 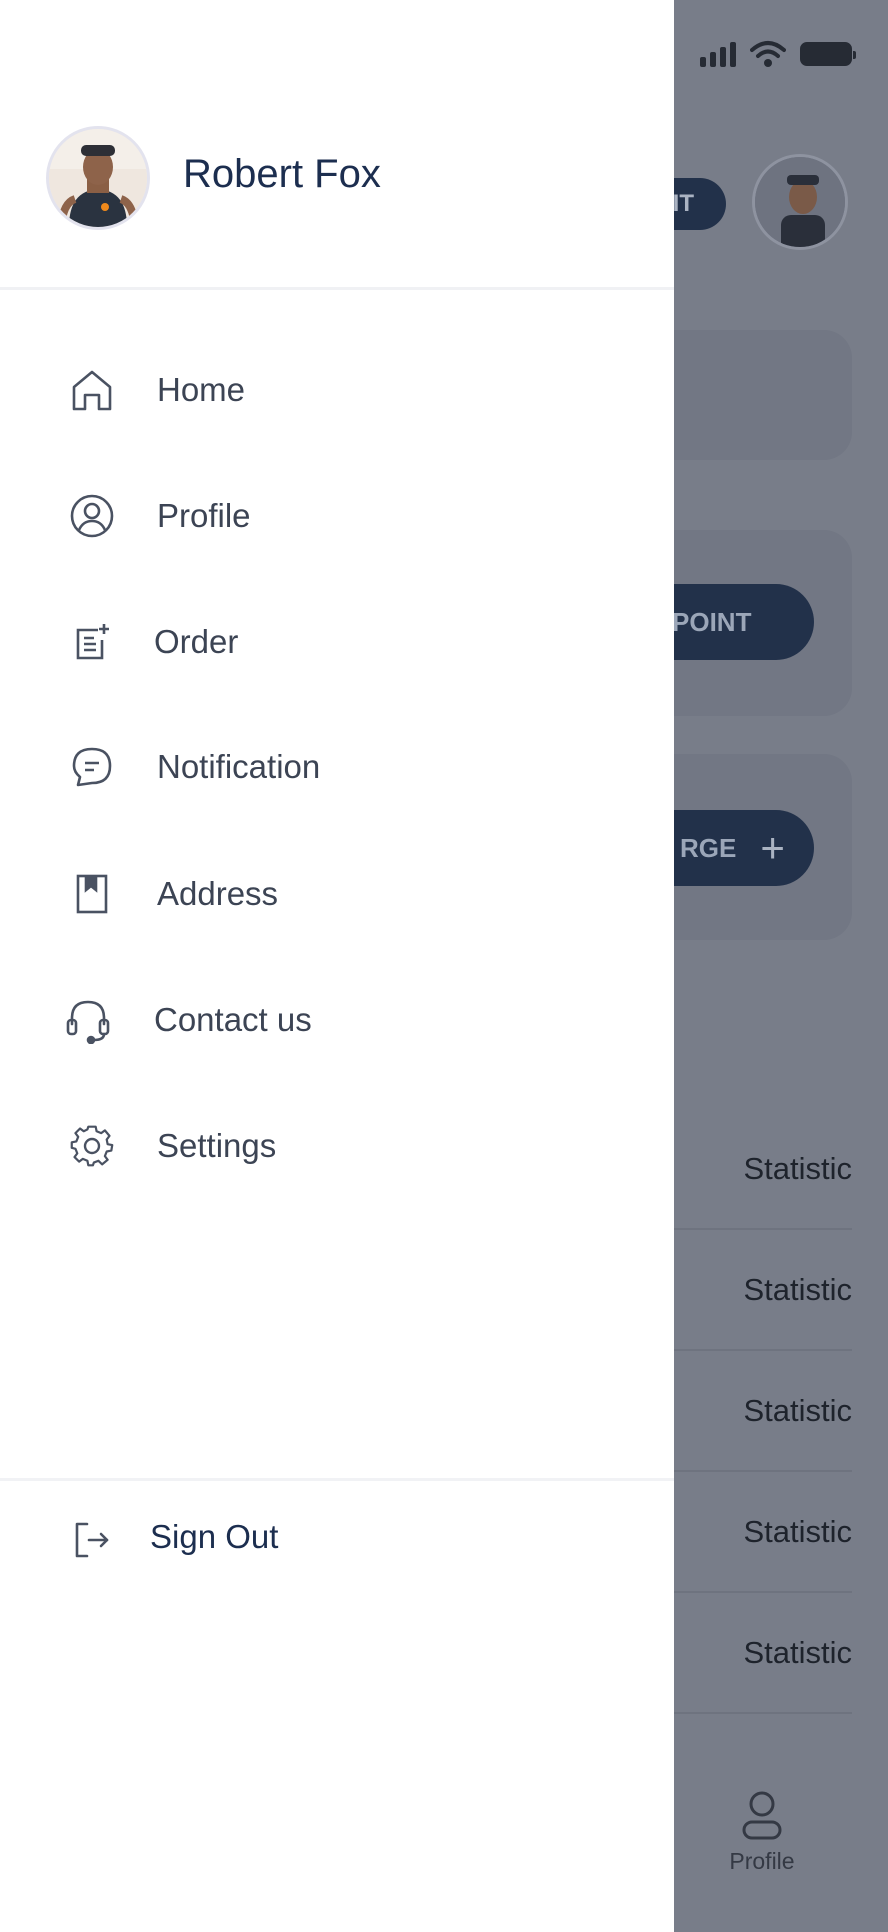 What do you see at coordinates (92, 390) in the screenshot?
I see `home-icon` at bounding box center [92, 390].